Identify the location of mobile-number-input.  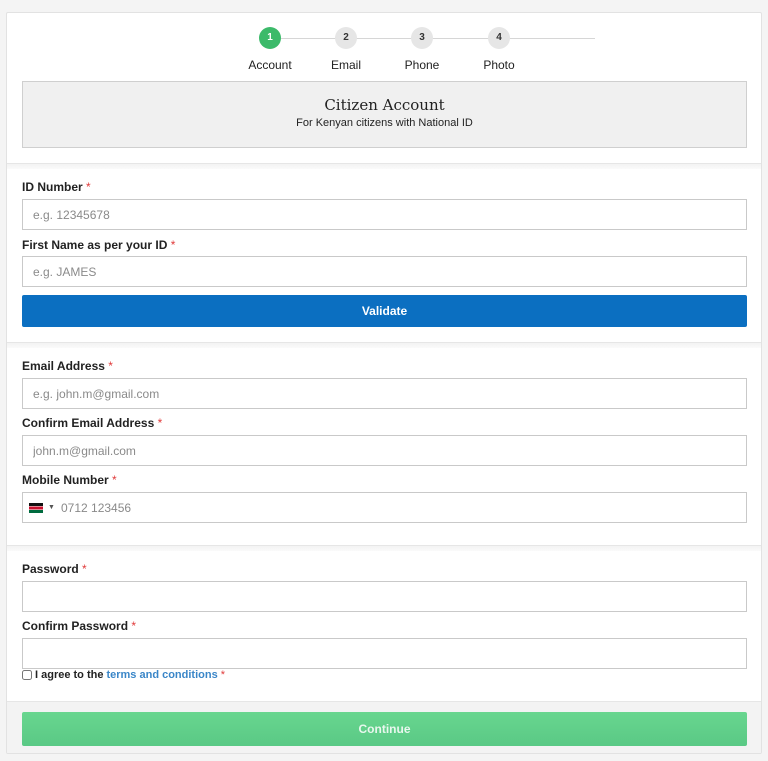
(397, 507).